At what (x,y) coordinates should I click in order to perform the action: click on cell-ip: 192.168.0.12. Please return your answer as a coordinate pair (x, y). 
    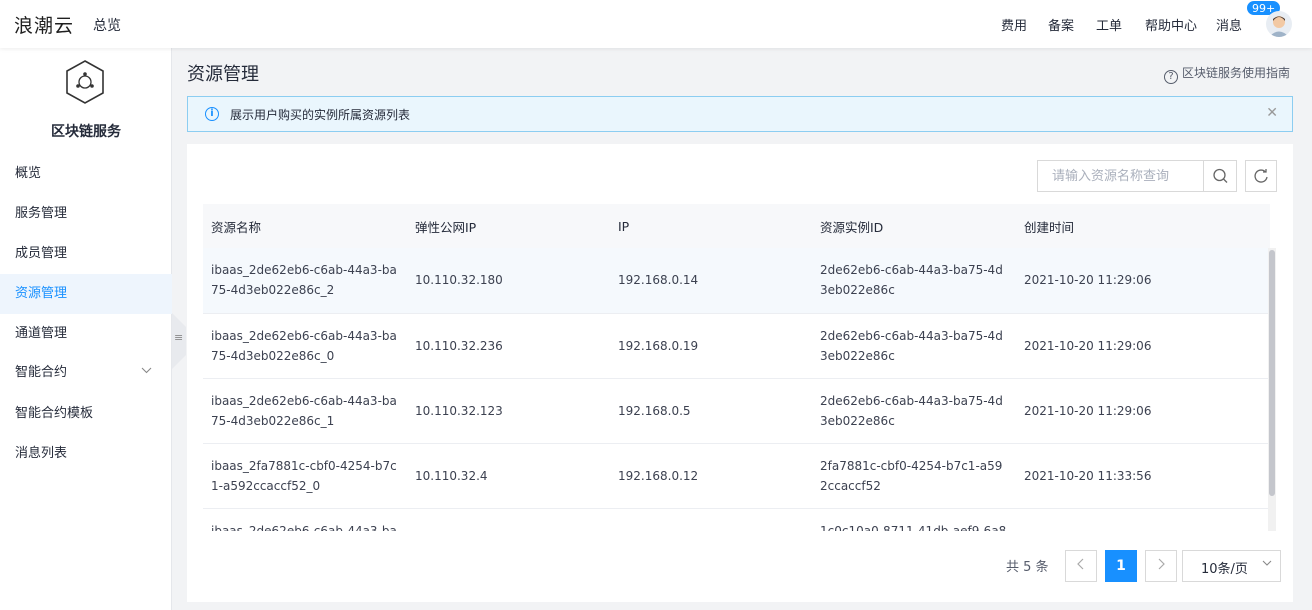
    Looking at the image, I should click on (711, 476).